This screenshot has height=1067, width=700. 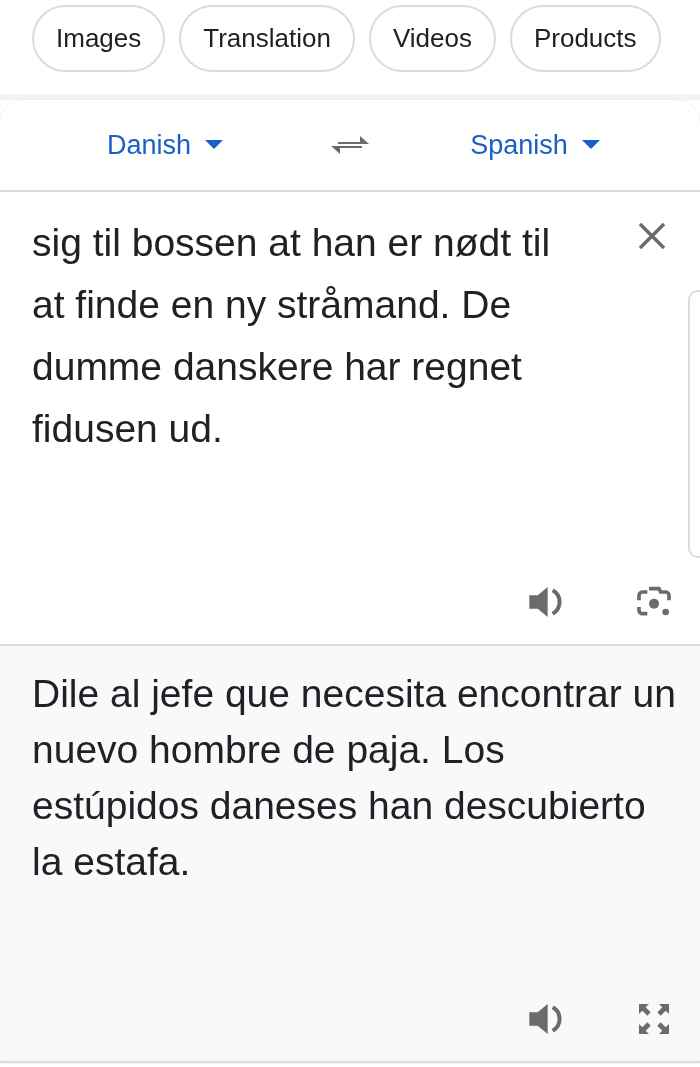 I want to click on filter-chip: Images, so click(x=99, y=38).